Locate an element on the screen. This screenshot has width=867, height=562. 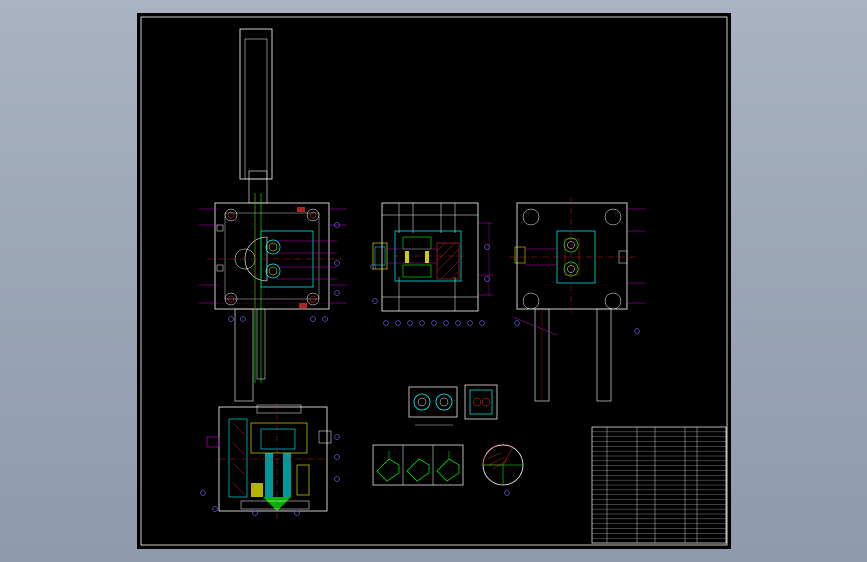
detail-circle-view is located at coordinates (503, 465).